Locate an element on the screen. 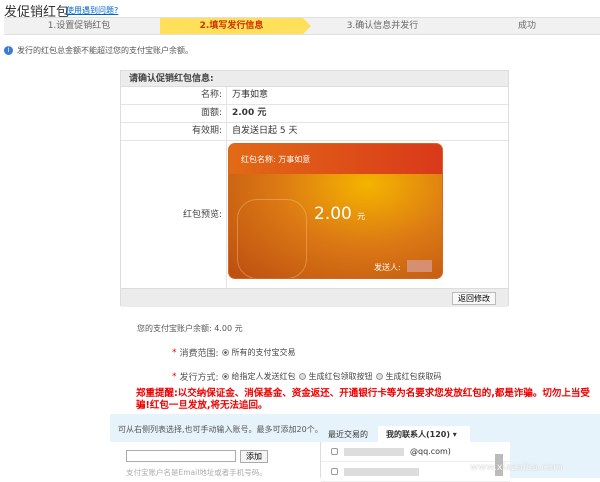 Image resolution: width=600 pixels, height=482 pixels. contact-name: @qq.com) is located at coordinates (430, 451).